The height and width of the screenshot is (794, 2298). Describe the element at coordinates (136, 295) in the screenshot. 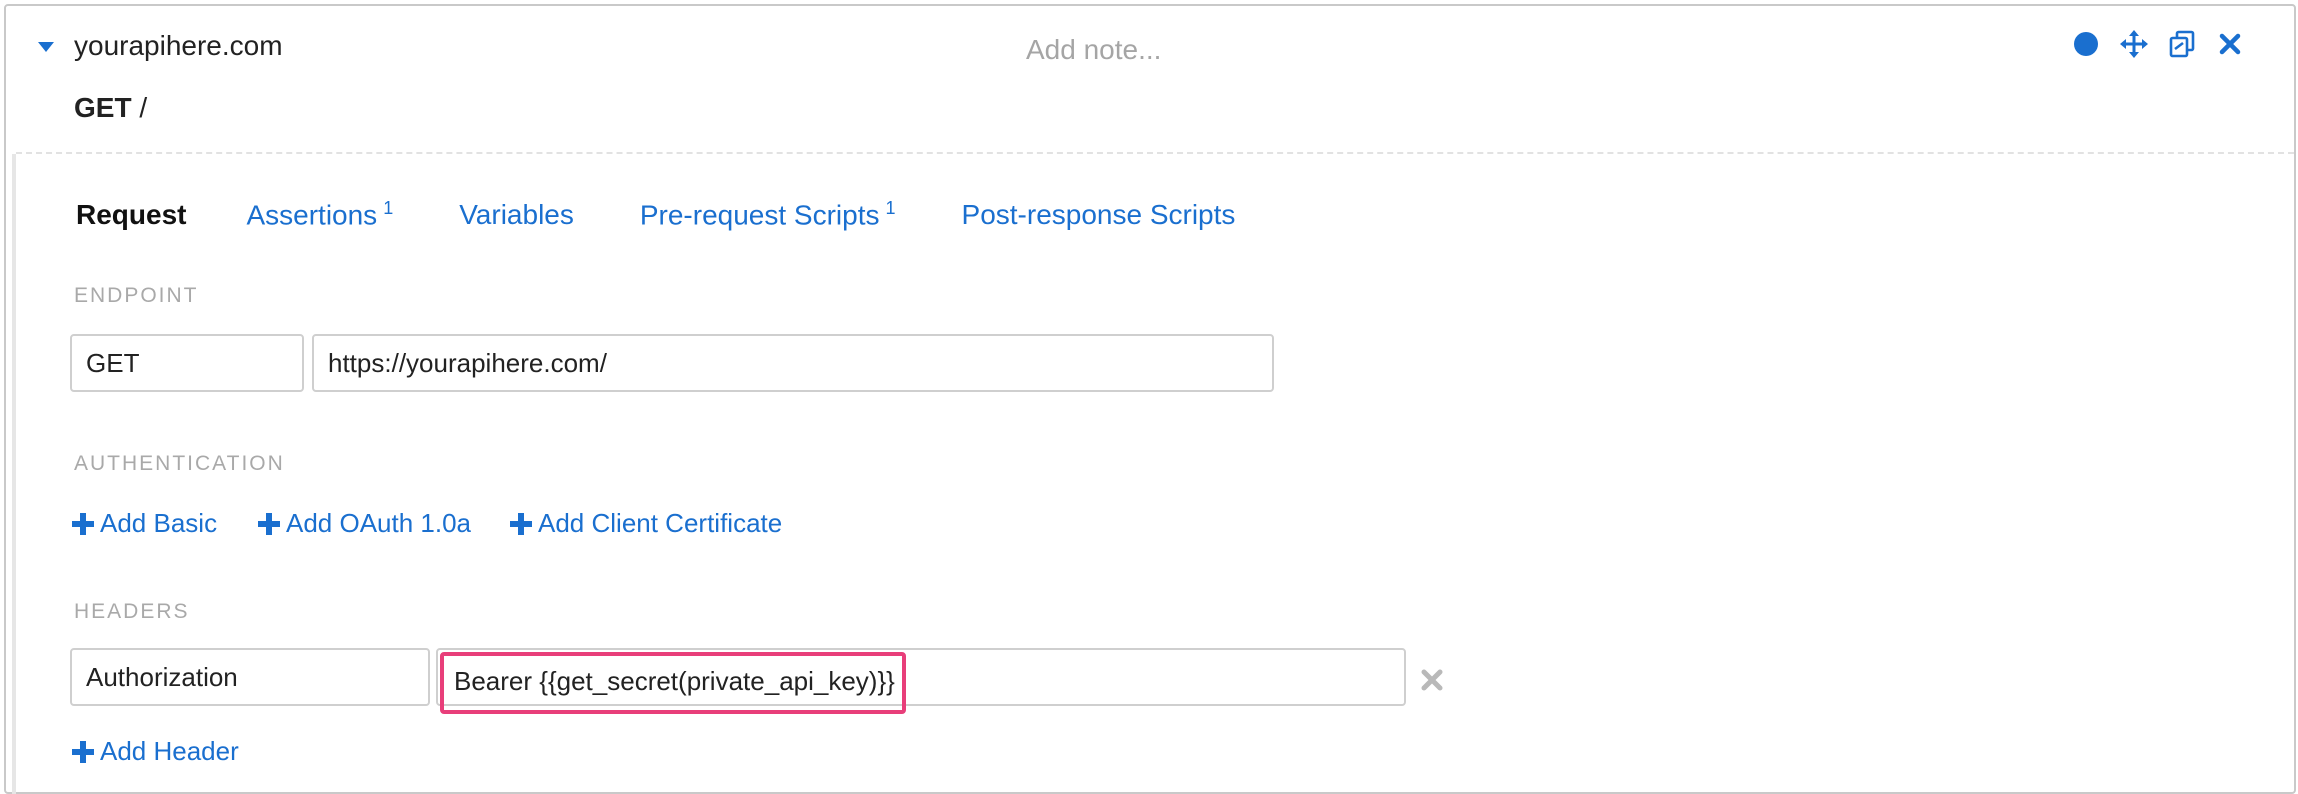

I see `endpoint-label: ENDPOINT` at that location.